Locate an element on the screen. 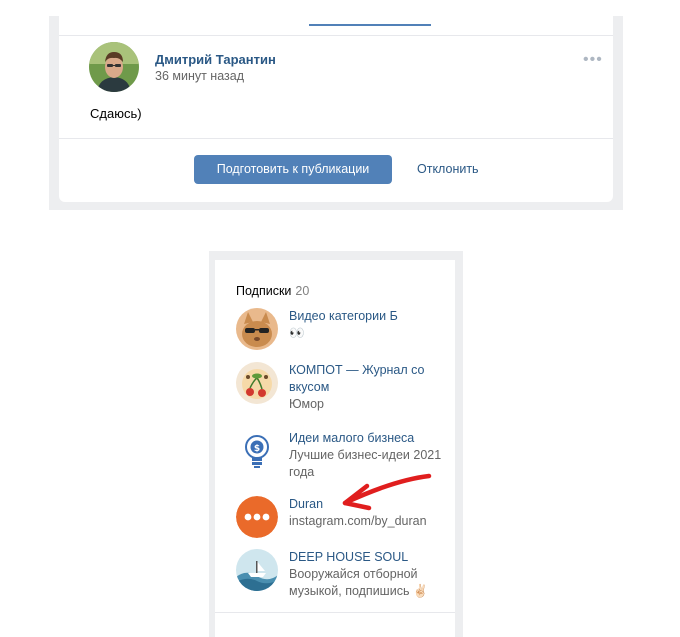 This screenshot has width=680, height=637. cherry-face-icon is located at coordinates (257, 383).